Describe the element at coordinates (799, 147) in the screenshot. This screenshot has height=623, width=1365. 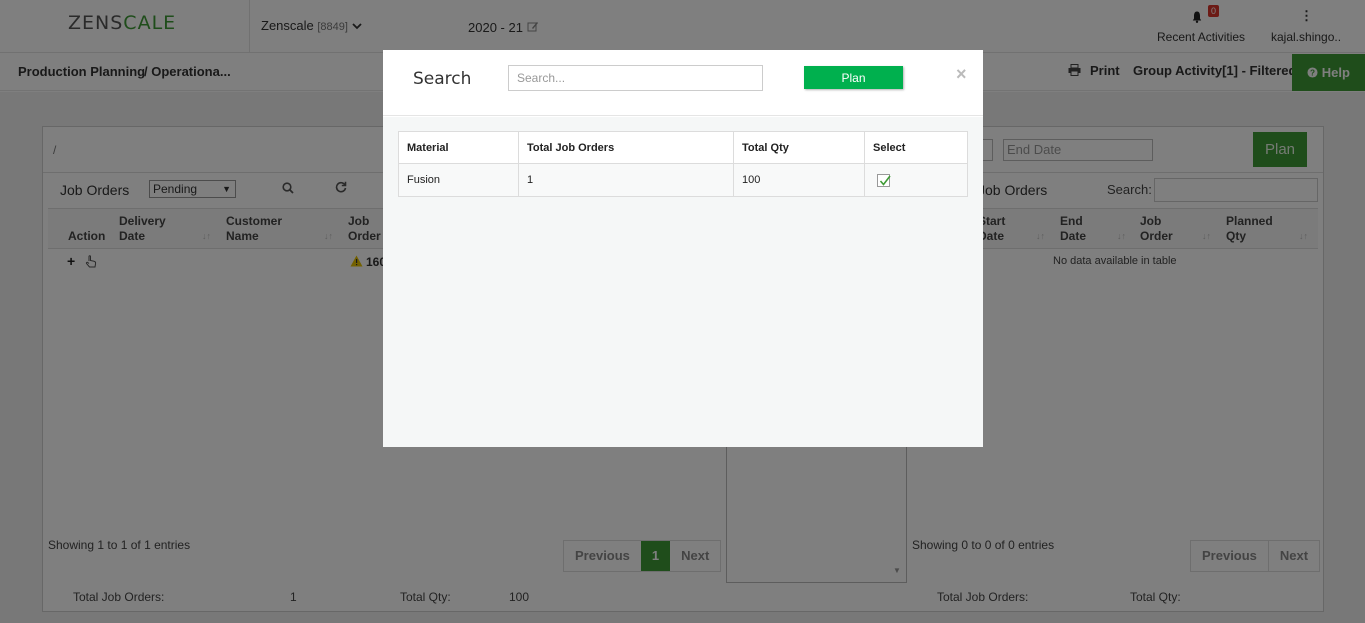
I see `col-total-qty: Total Qty` at that location.